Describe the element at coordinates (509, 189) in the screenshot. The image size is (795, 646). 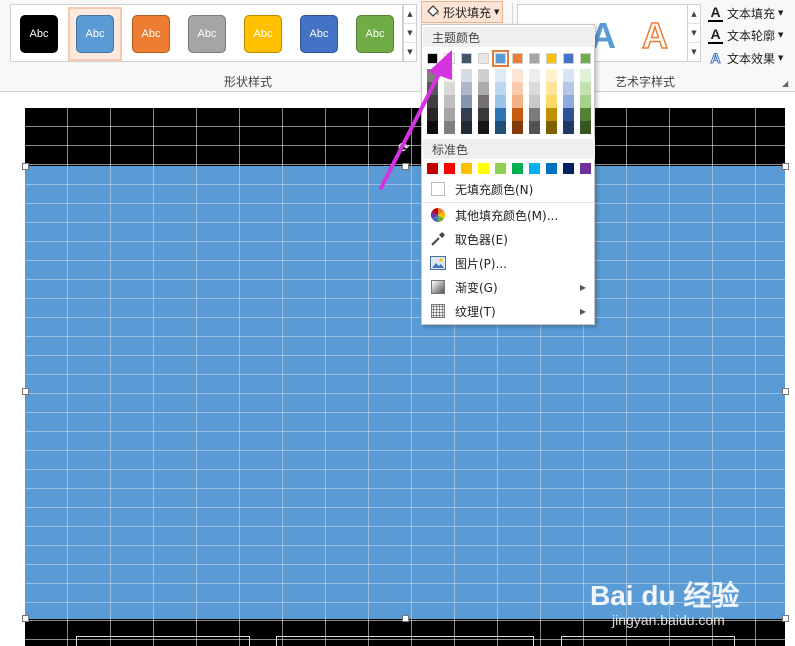
I see `no-fill-item: 无填充颜色(N)` at that location.